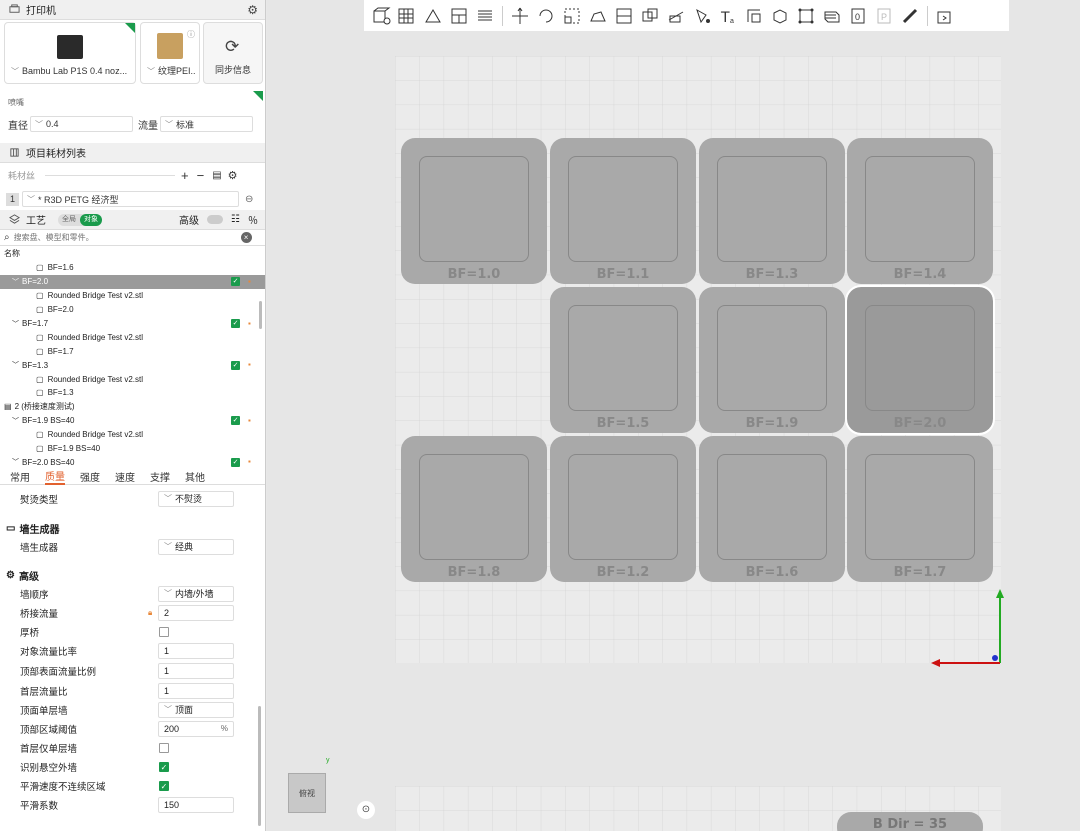  I want to click on cut-icon, so click(676, 16).